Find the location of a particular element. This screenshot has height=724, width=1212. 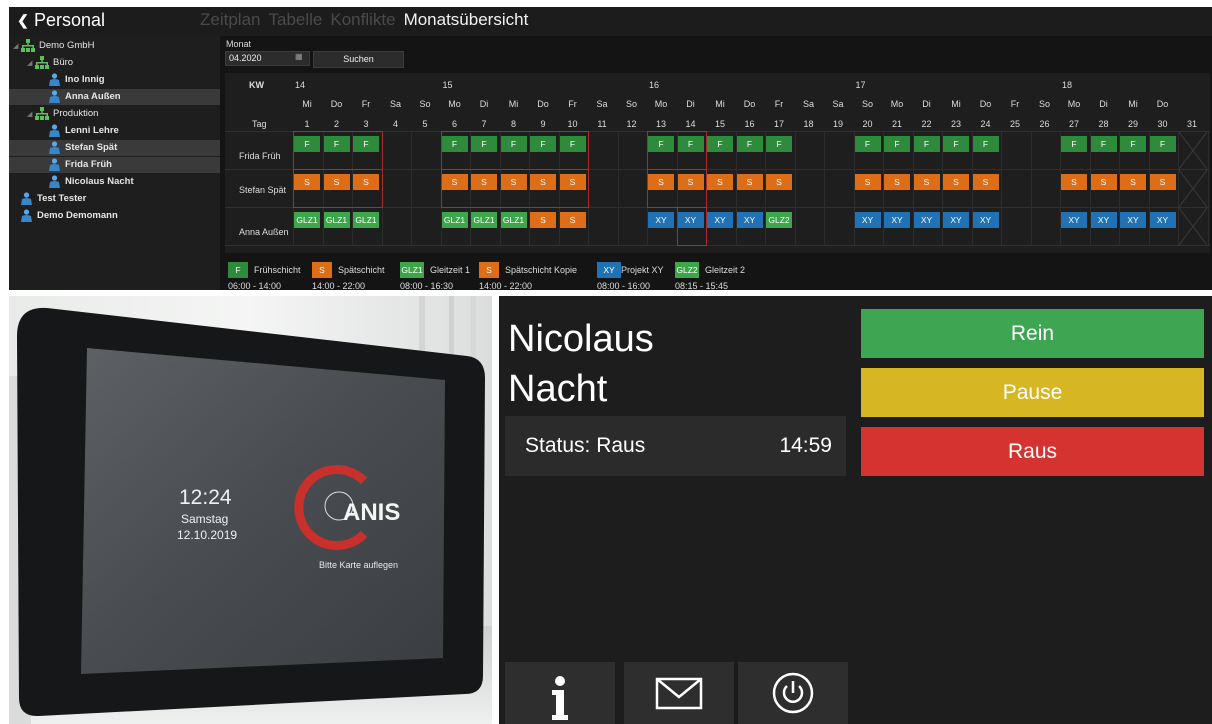

search-button: Suchen is located at coordinates (358, 59).